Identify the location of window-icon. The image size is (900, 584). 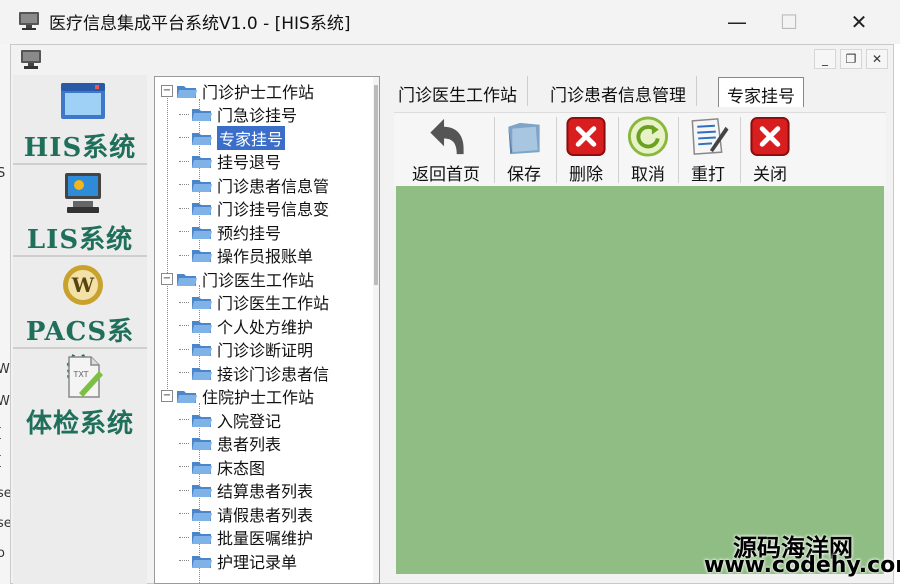
(83, 101).